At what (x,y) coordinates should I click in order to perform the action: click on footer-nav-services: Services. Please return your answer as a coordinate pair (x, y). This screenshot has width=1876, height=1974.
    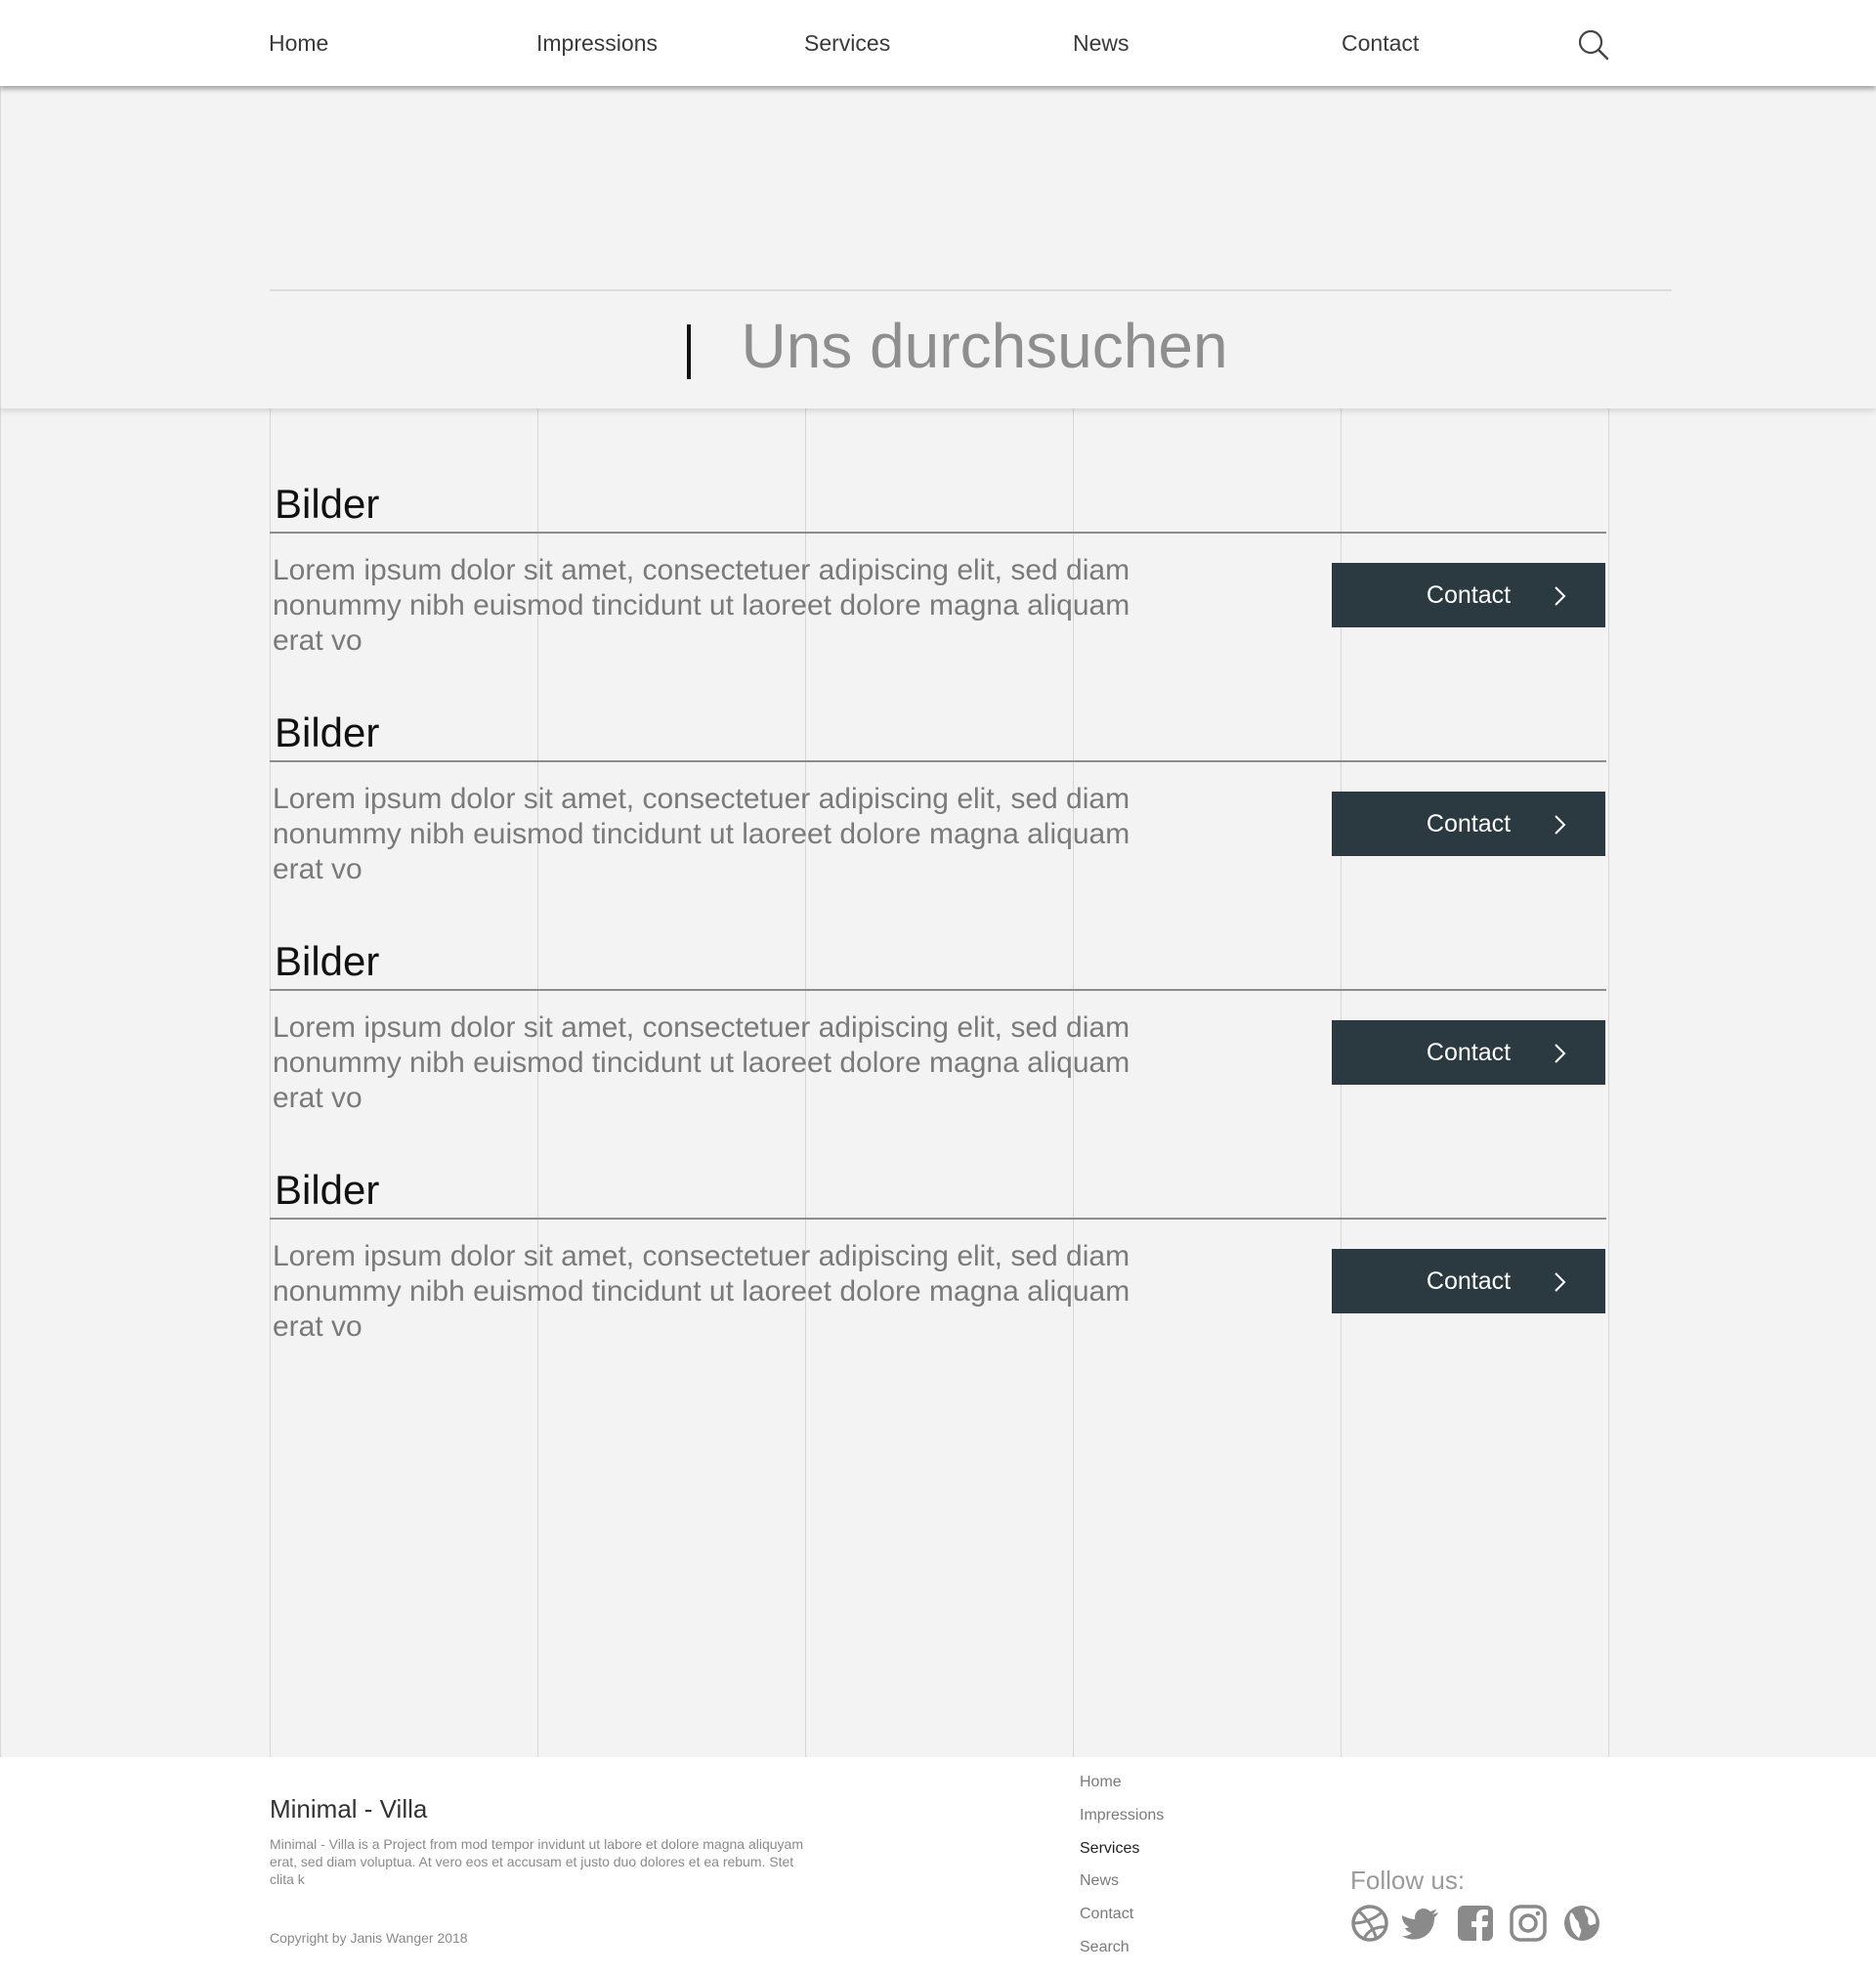
    Looking at the image, I should click on (1109, 1849).